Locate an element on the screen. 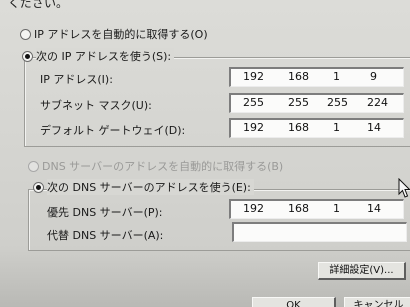  subnet-mask-field: 255 255 255 224 is located at coordinates (316, 103).